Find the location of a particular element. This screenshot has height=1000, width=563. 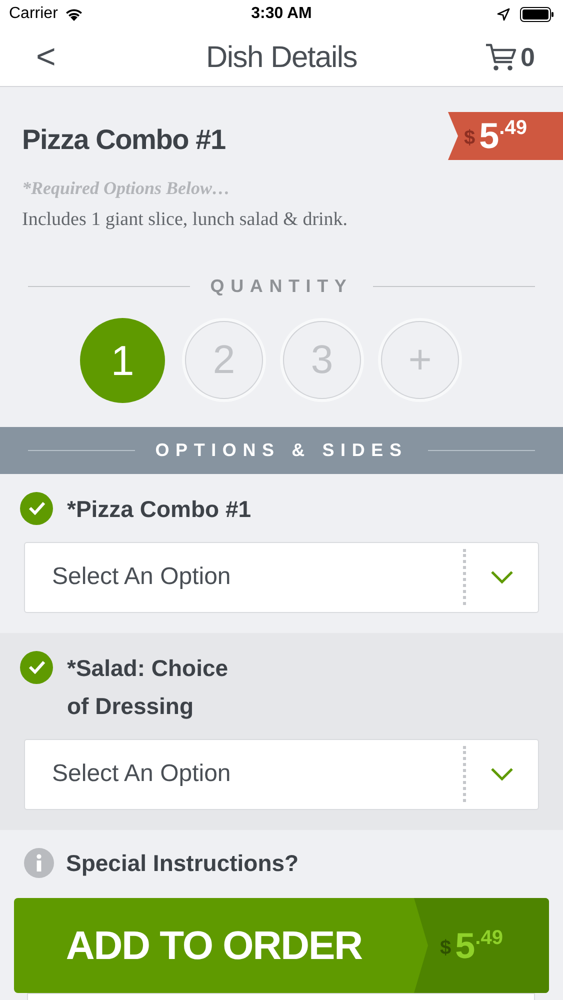

clock-time: 3:30 AM is located at coordinates (281, 14).